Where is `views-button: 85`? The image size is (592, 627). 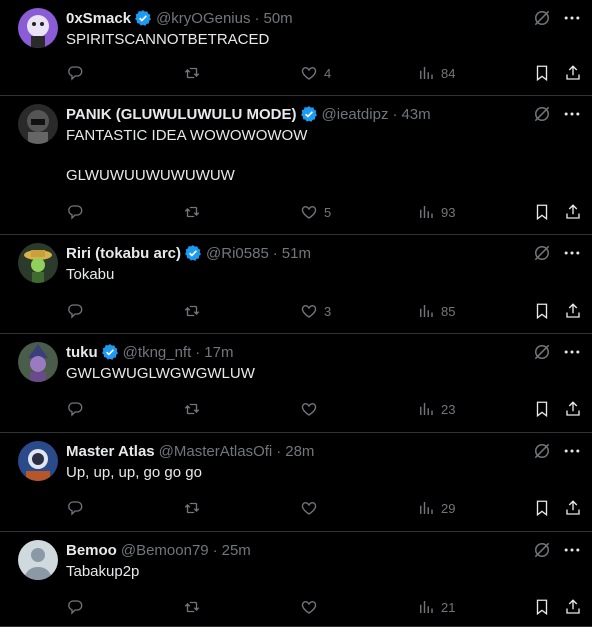
views-button: 85 is located at coordinates (436, 311).